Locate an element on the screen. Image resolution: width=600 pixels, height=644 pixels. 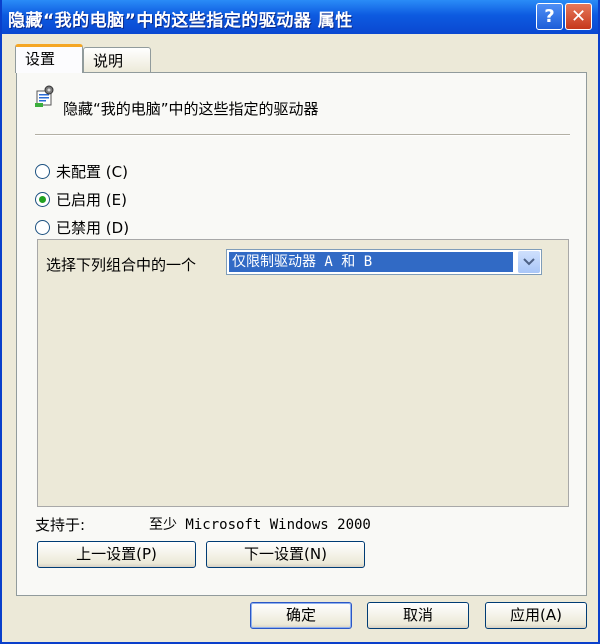
help-button: ? is located at coordinates (549, 16).